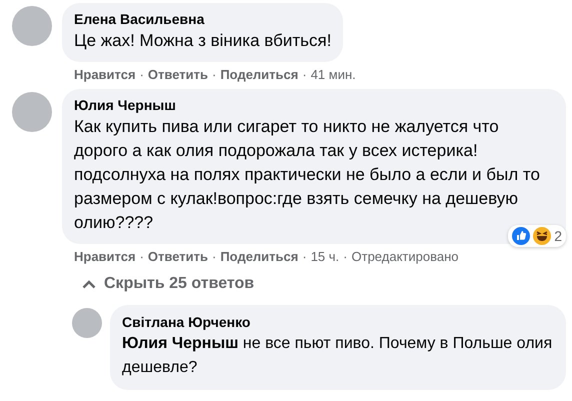 Image resolution: width=572 pixels, height=401 pixels. What do you see at coordinates (558, 236) in the screenshot?
I see `reaction-count: 2` at bounding box center [558, 236].